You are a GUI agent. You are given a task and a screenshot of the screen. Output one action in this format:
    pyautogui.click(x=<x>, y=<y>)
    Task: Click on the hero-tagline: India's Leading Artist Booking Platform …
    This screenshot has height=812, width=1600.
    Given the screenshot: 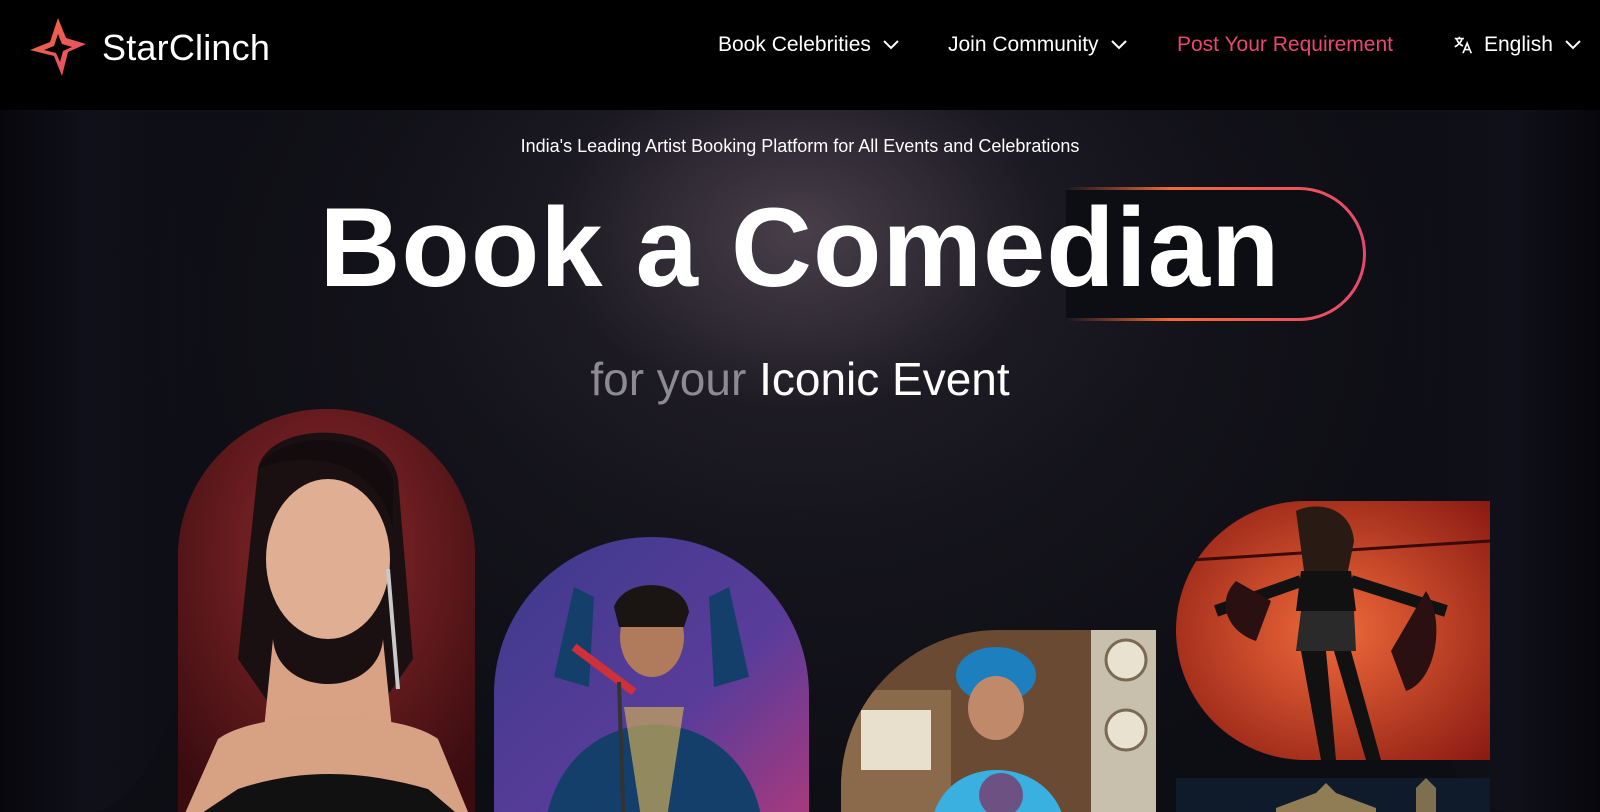 What is the action you would take?
    pyautogui.click(x=800, y=146)
    